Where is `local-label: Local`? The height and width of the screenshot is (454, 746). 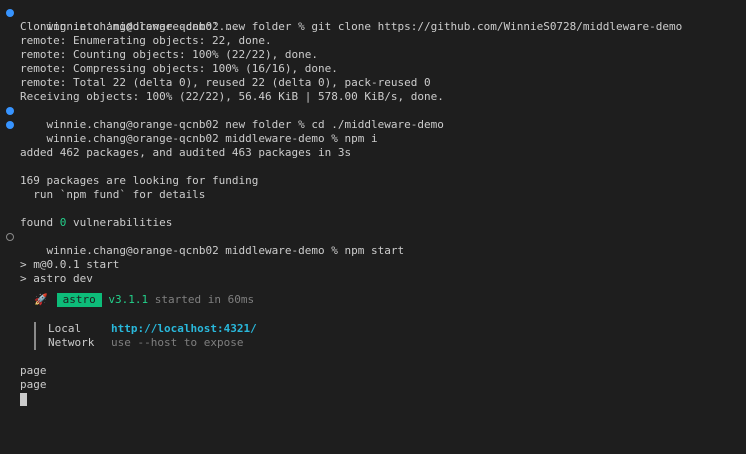 local-label: Local is located at coordinates (65, 328).